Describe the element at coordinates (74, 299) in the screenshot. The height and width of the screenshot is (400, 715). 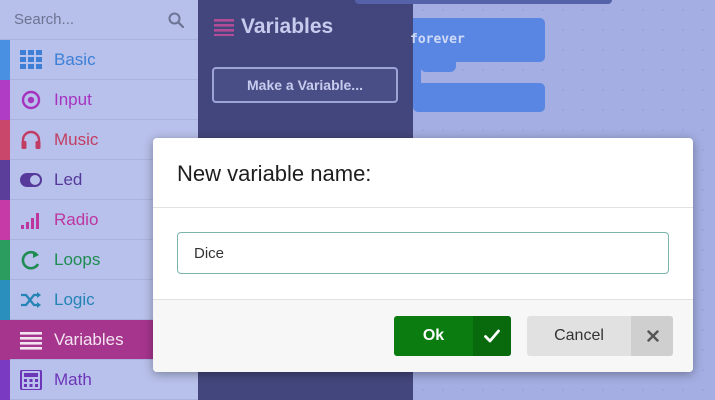
I see `category-label: Logic` at that location.